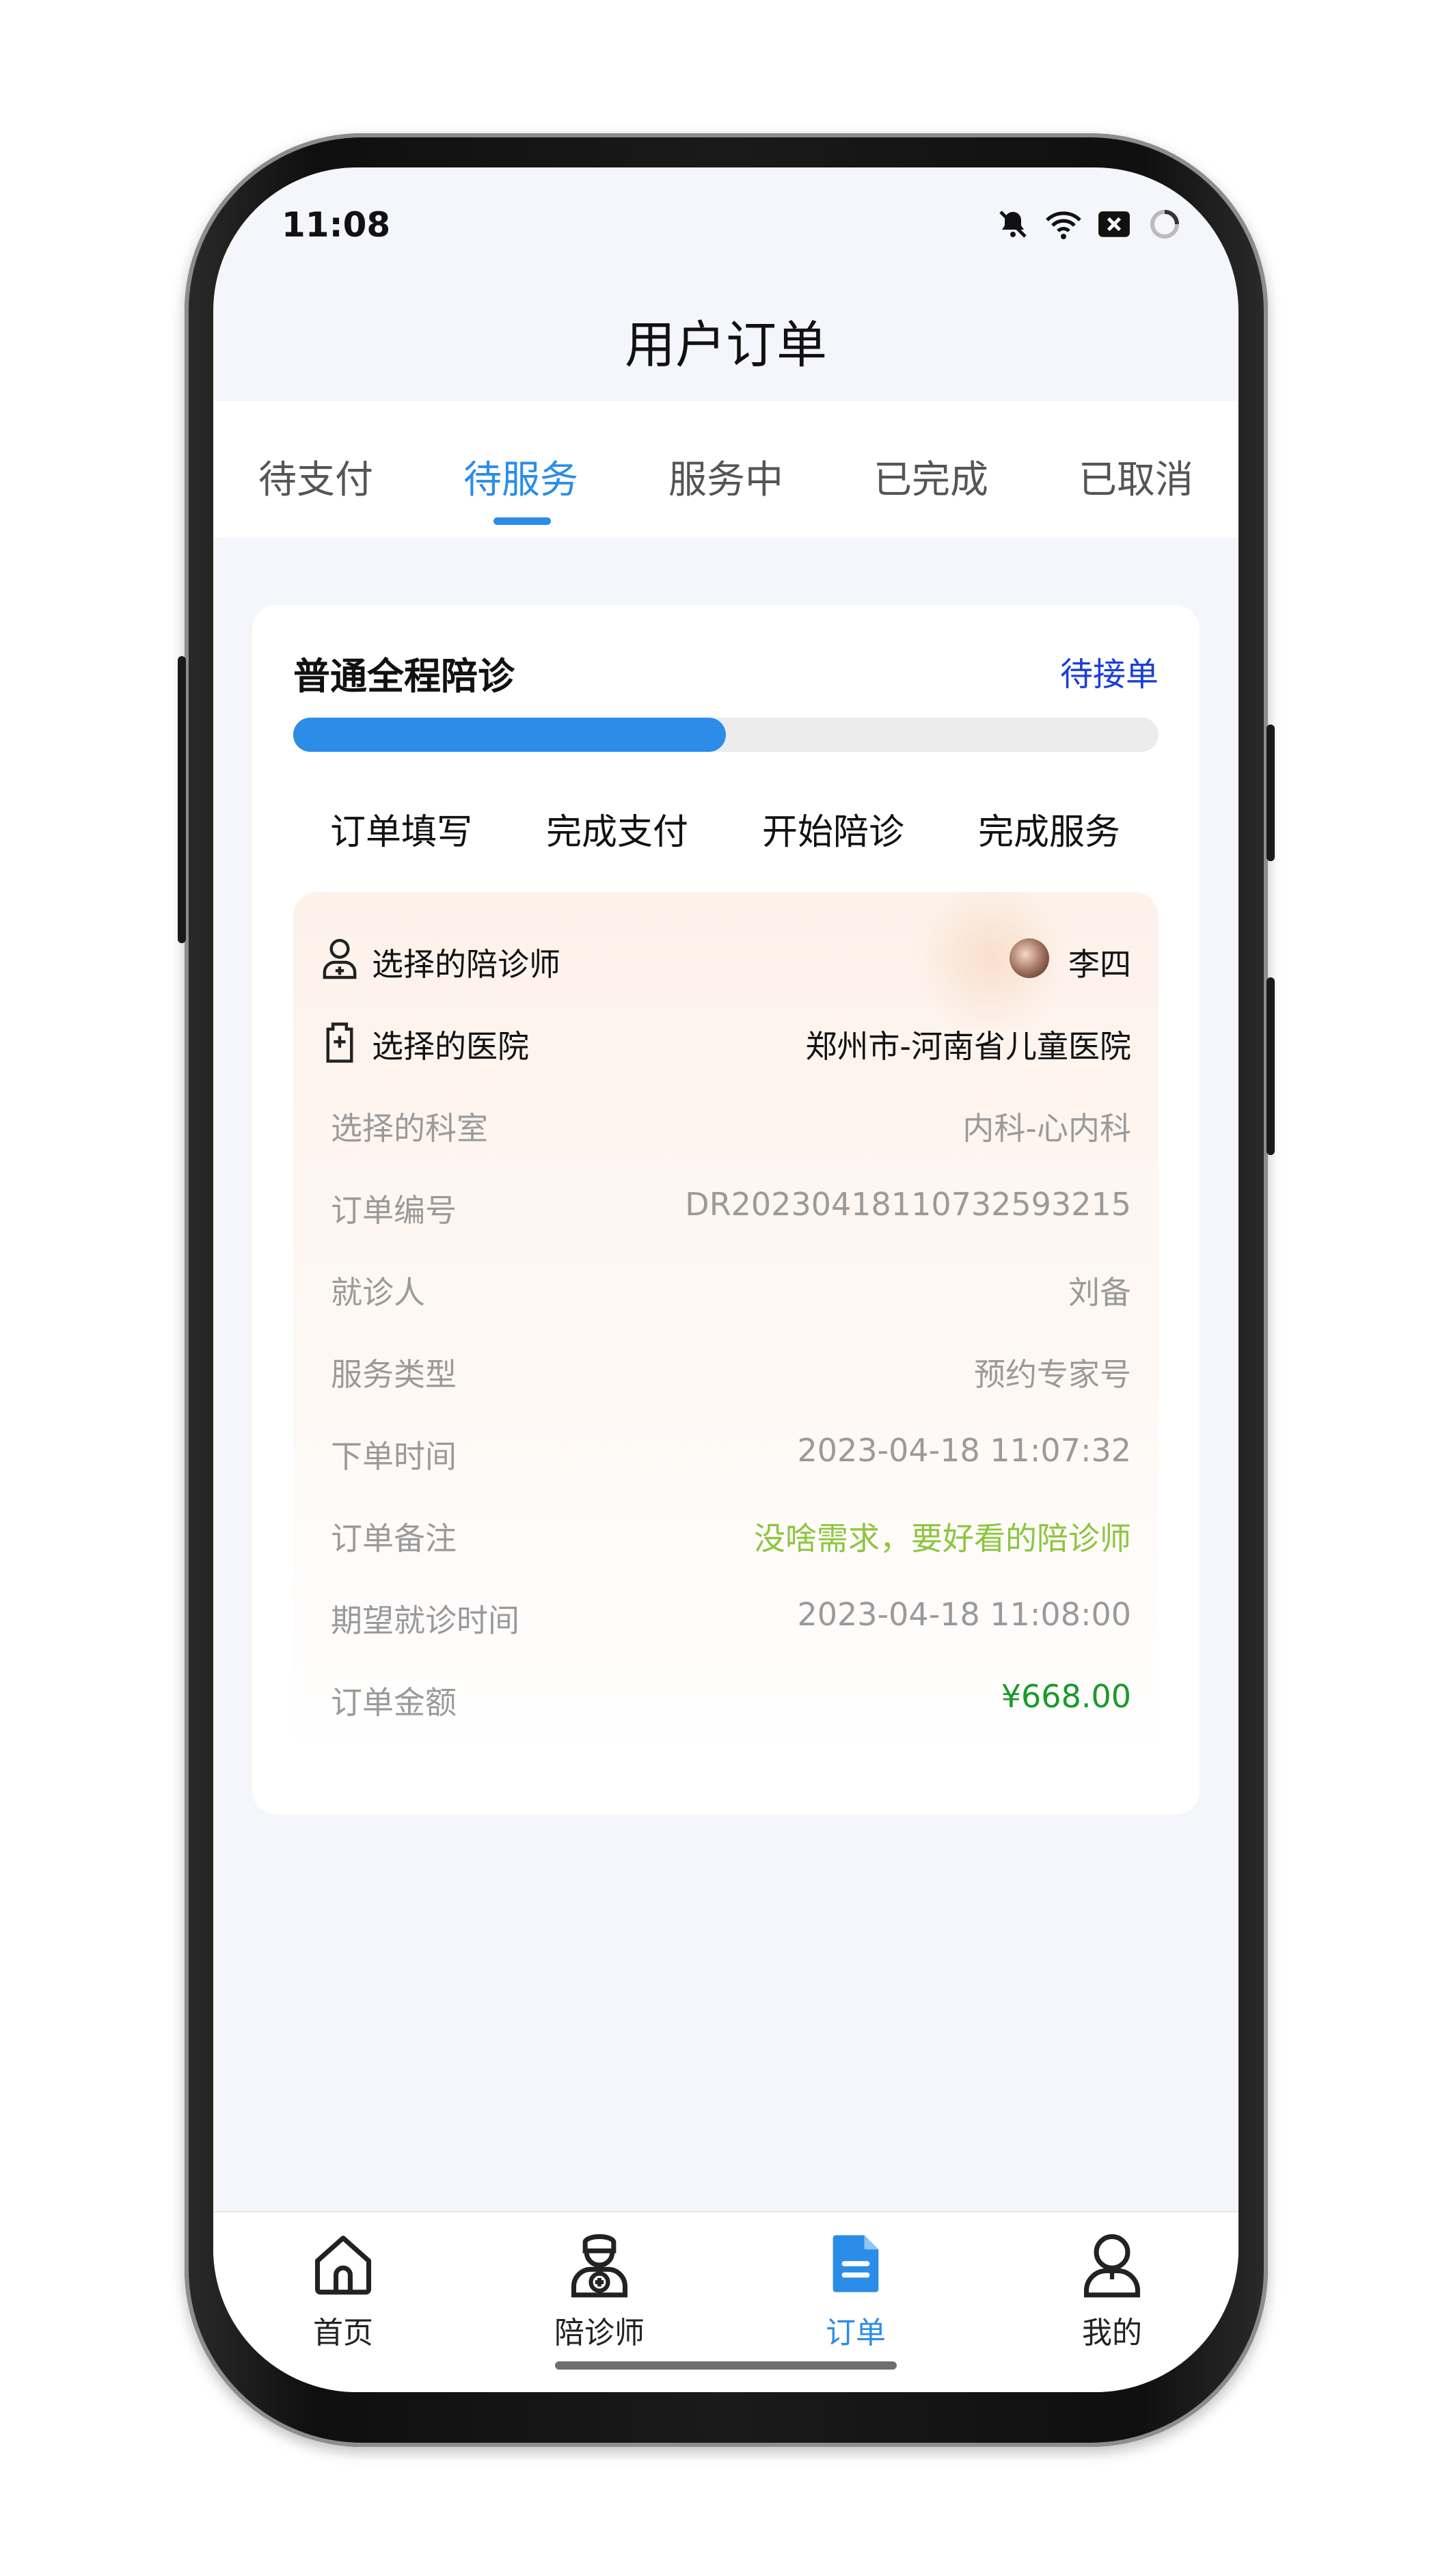 This screenshot has height=2576, width=1449. Describe the element at coordinates (336, 225) in the screenshot. I see `status-time: 11:08` at that location.